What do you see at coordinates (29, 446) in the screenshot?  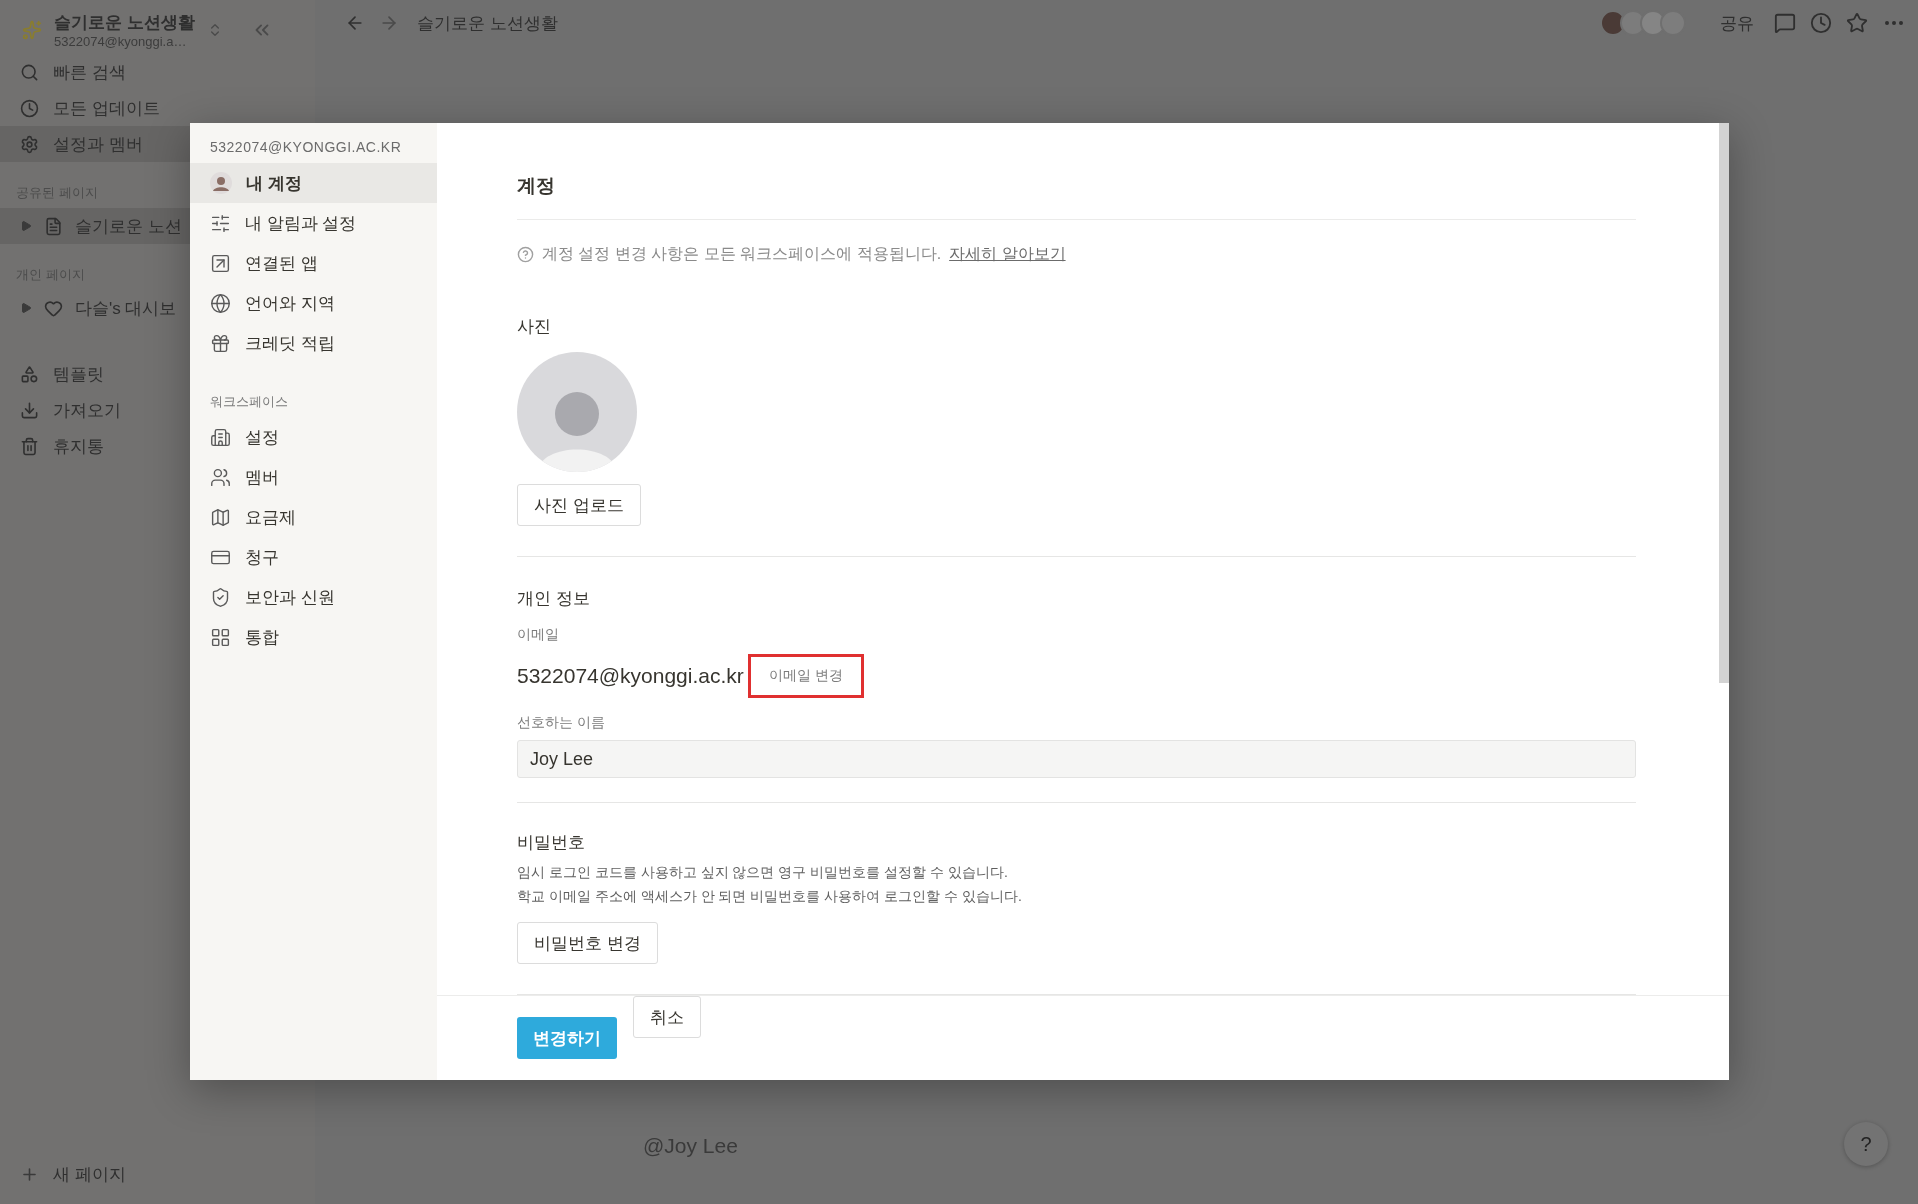 I see `trash-icon` at bounding box center [29, 446].